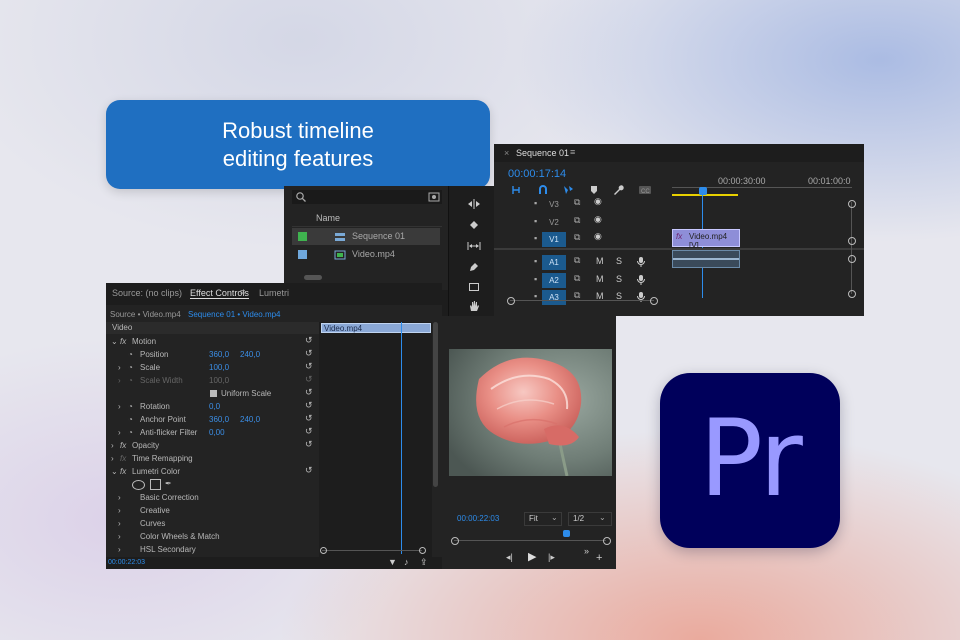 The image size is (960, 640). Describe the element at coordinates (367, 197) in the screenshot. I see `project-search-field` at that location.